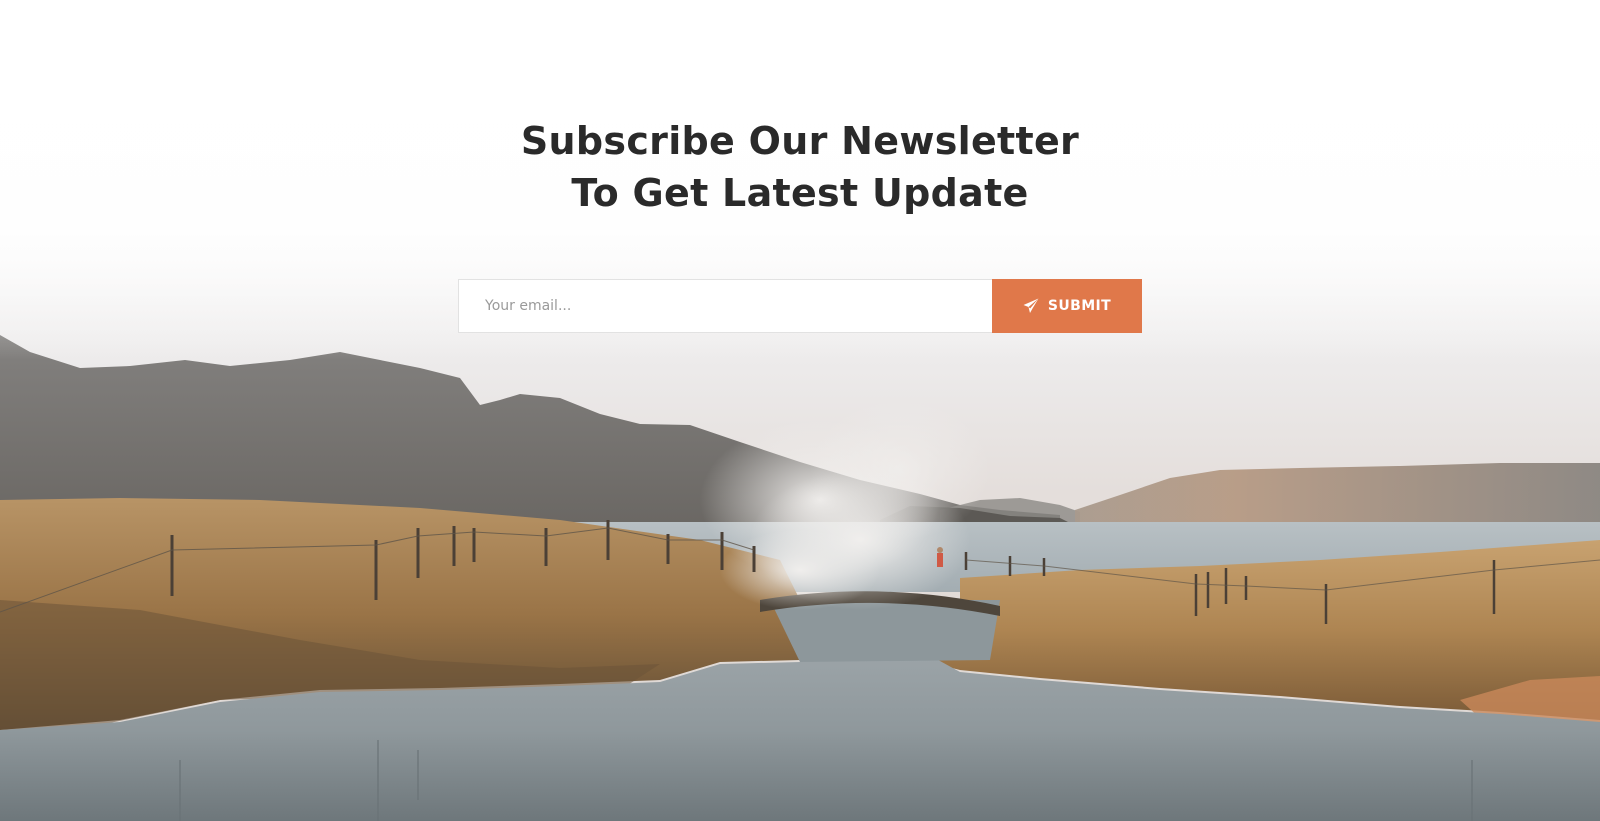 The image size is (1600, 821). What do you see at coordinates (1031, 305) in the screenshot?
I see `paper-plane-icon` at bounding box center [1031, 305].